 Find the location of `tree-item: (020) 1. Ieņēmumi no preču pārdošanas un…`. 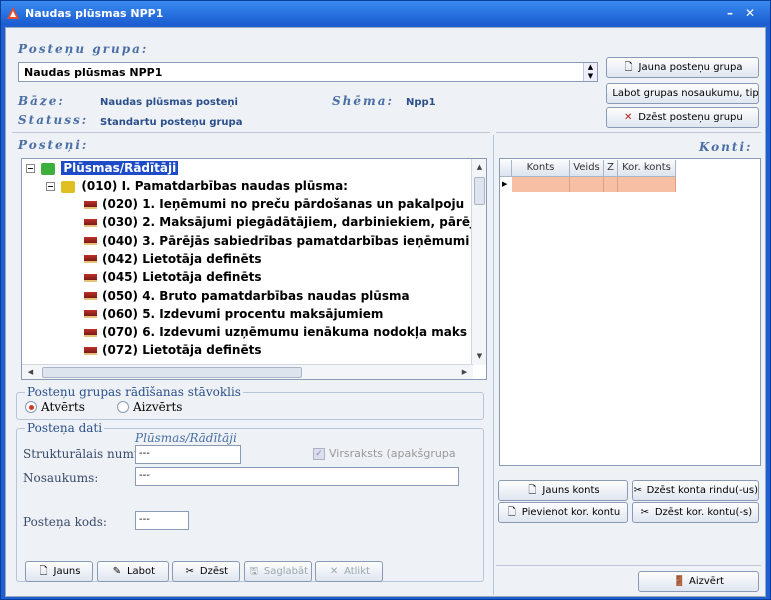

tree-item: (020) 1. Ieņēmumi no preču pārdošanas un… is located at coordinates (274, 204).